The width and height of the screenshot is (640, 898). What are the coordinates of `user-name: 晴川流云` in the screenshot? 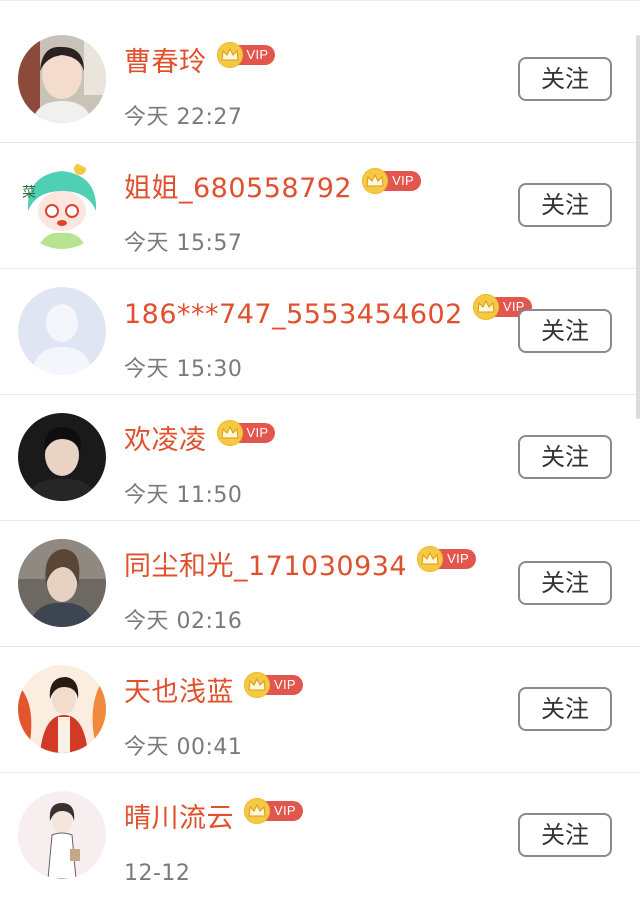 It's located at (179, 819).